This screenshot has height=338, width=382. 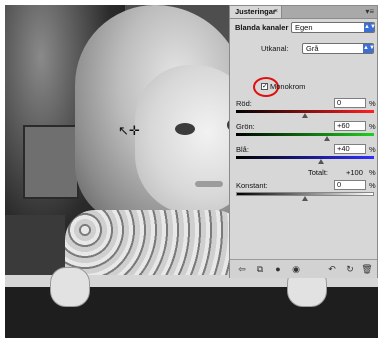 I want to click on cursor-icon: ↖✛, so click(x=129, y=130).